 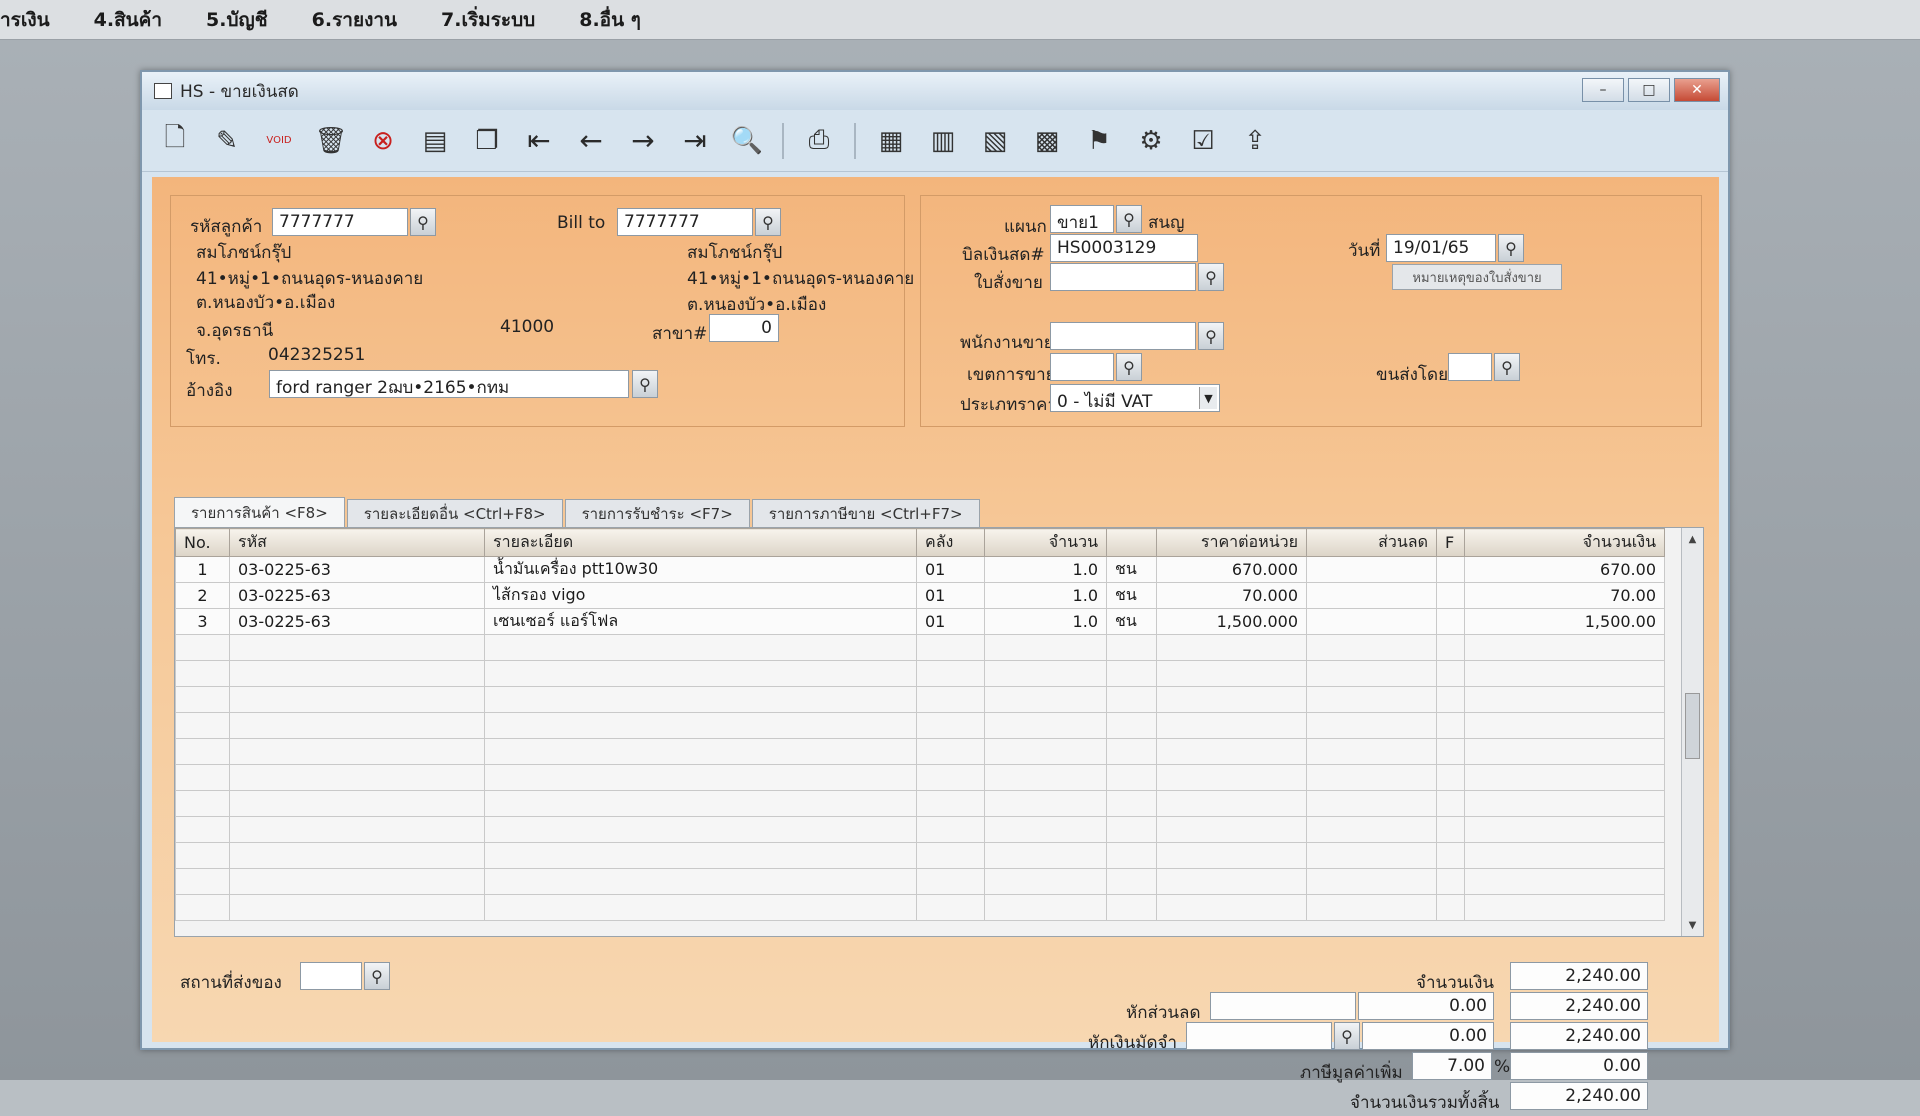 What do you see at coordinates (1564, 595) in the screenshot?
I see `cell-amount: 70.00` at bounding box center [1564, 595].